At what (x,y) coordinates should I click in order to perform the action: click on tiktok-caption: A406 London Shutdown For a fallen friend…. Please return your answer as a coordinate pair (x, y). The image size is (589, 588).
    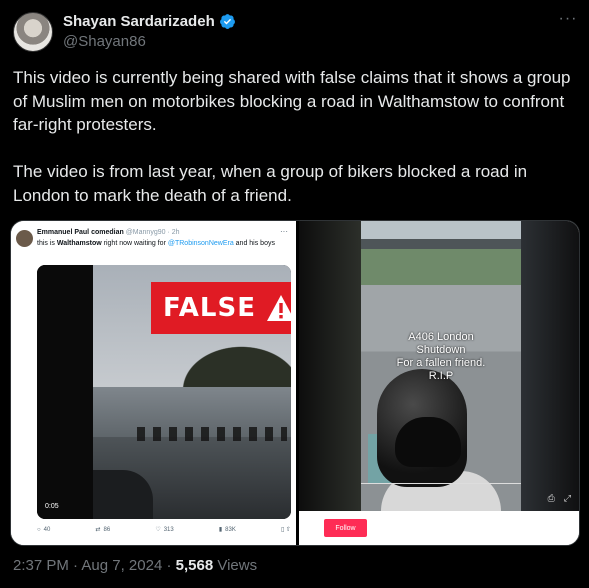
    Looking at the image, I should click on (441, 356).